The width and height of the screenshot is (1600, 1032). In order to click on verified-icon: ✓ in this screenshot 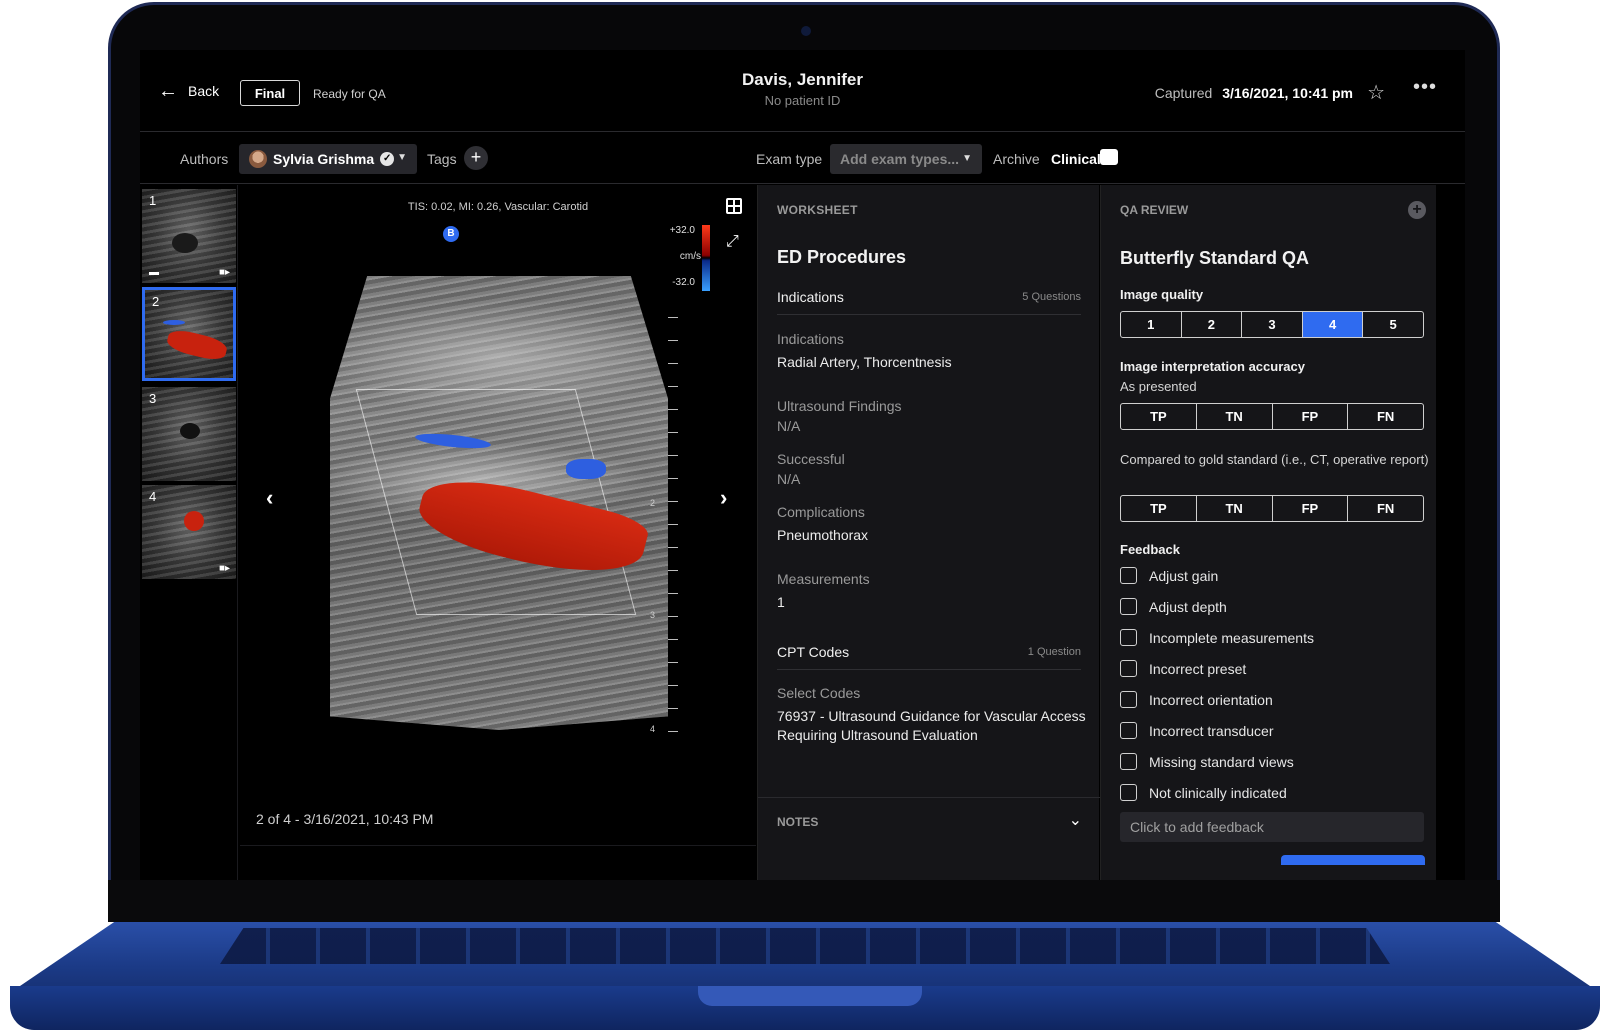, I will do `click(387, 159)`.